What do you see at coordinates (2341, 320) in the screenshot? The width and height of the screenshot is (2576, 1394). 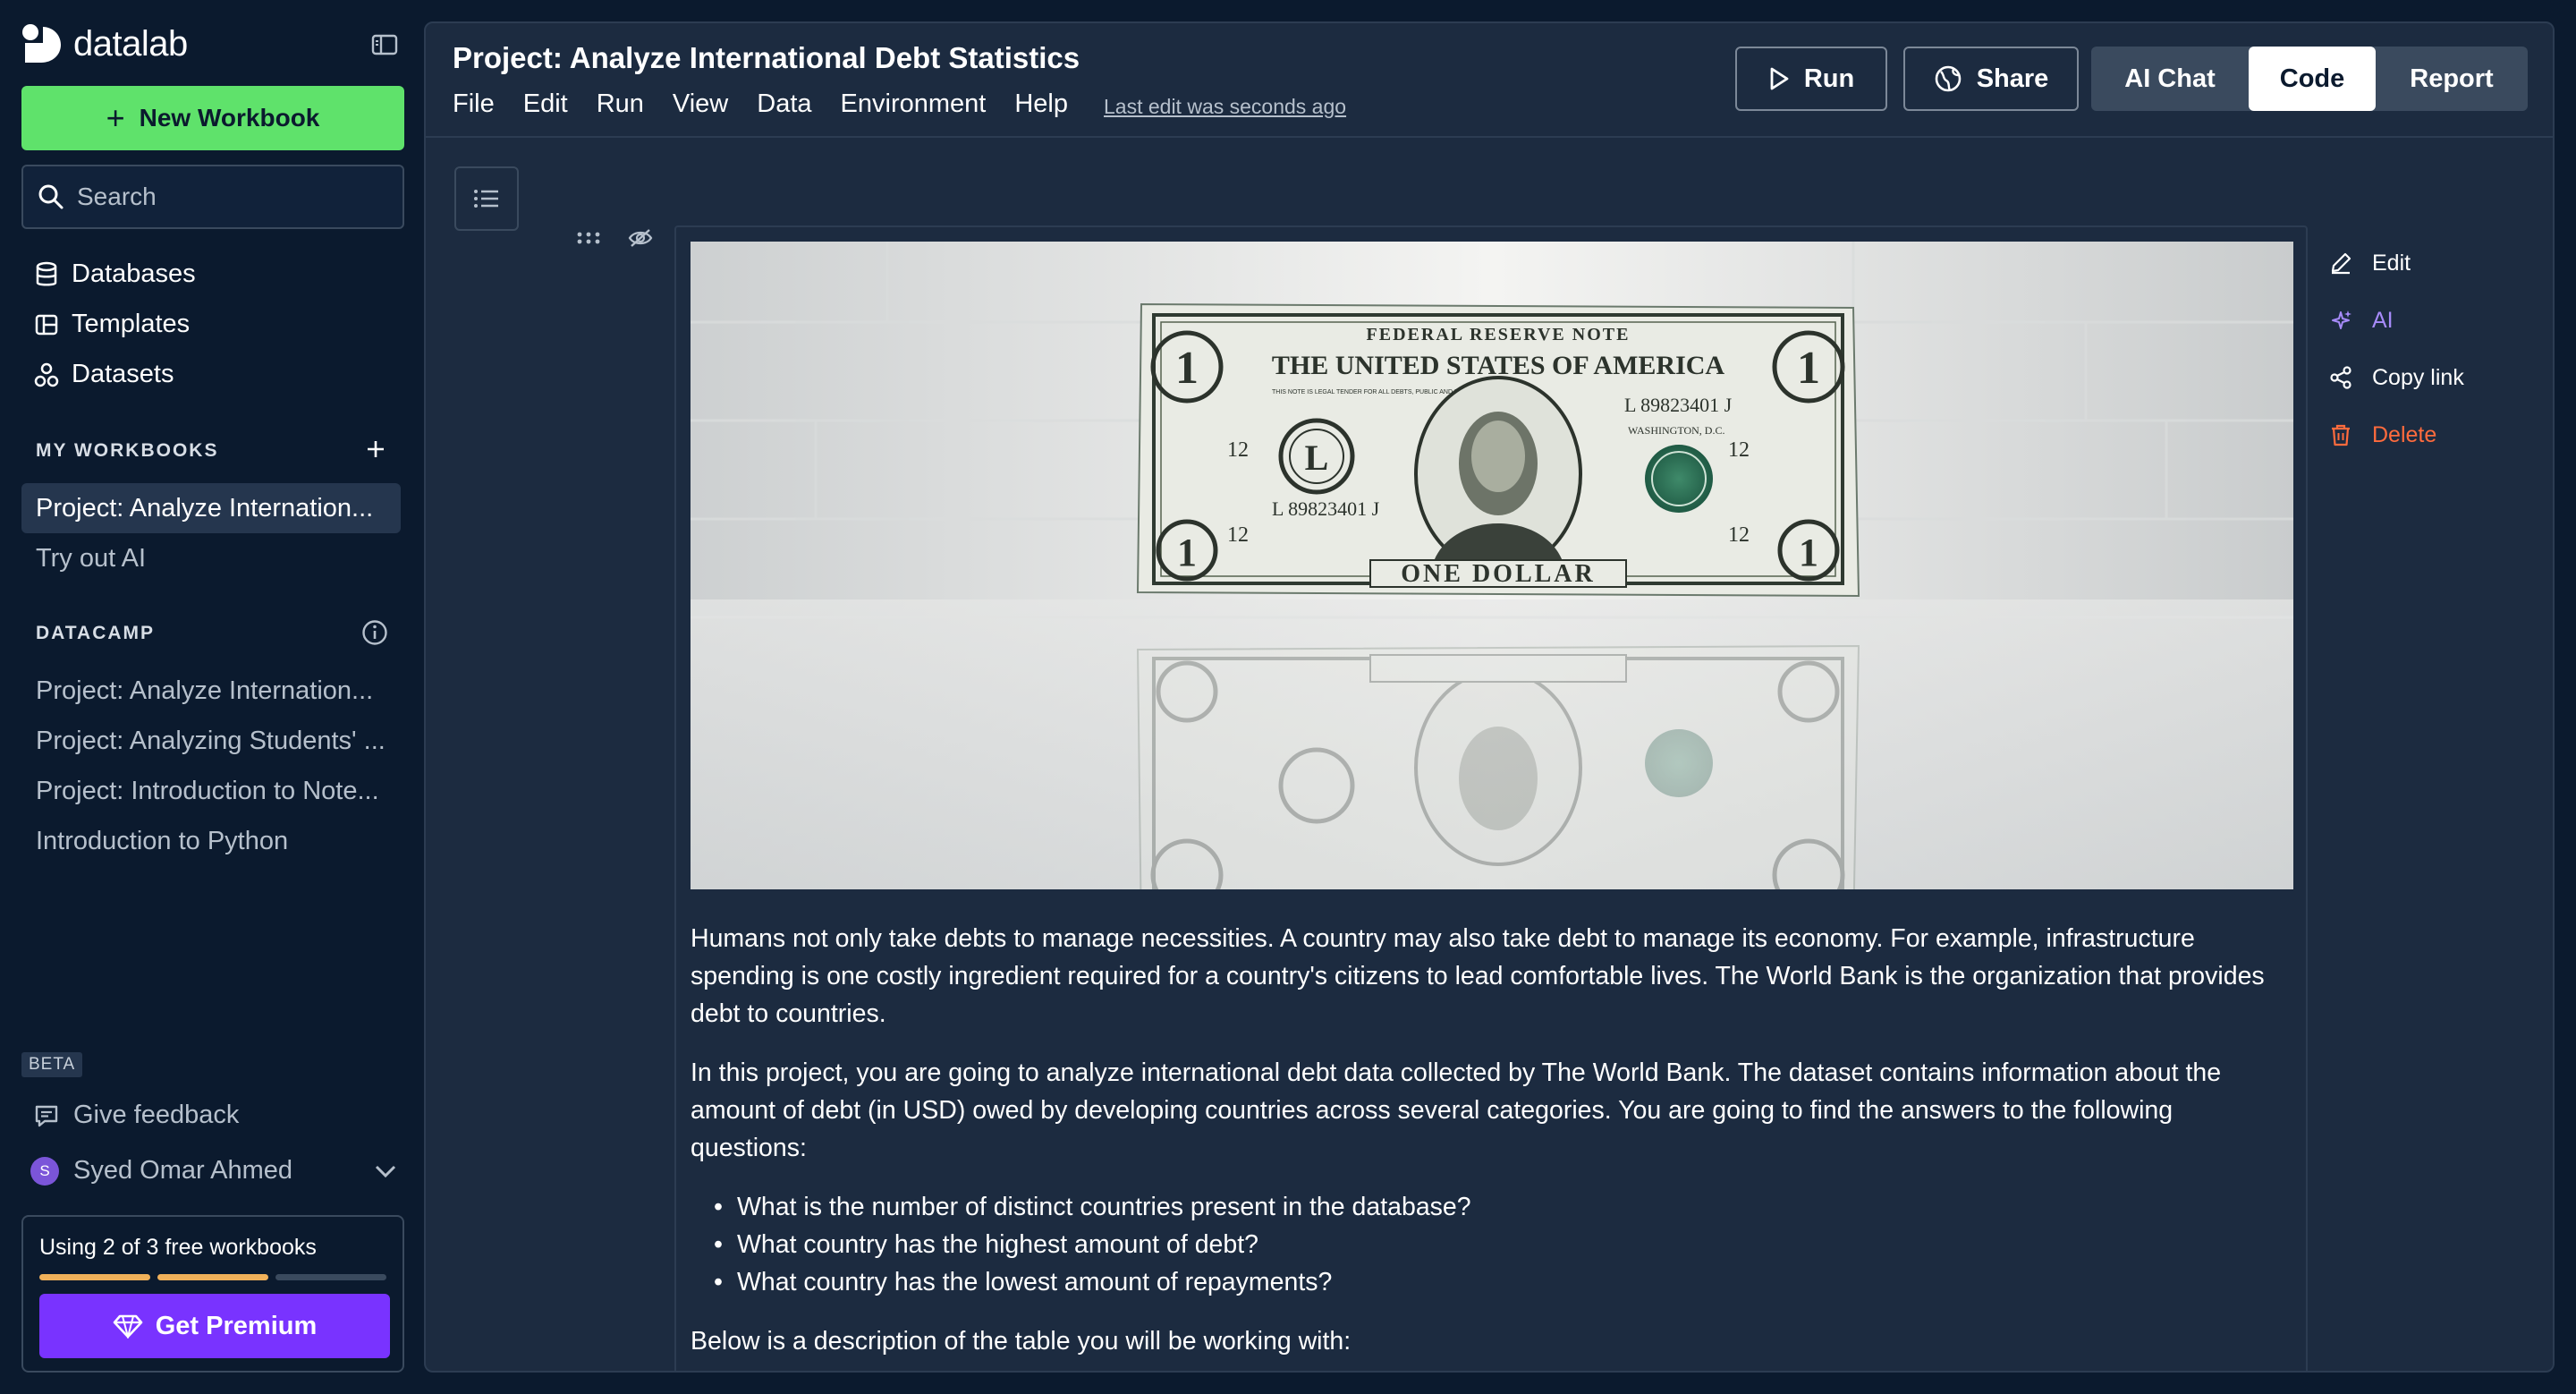 I see `sparkle-icon` at bounding box center [2341, 320].